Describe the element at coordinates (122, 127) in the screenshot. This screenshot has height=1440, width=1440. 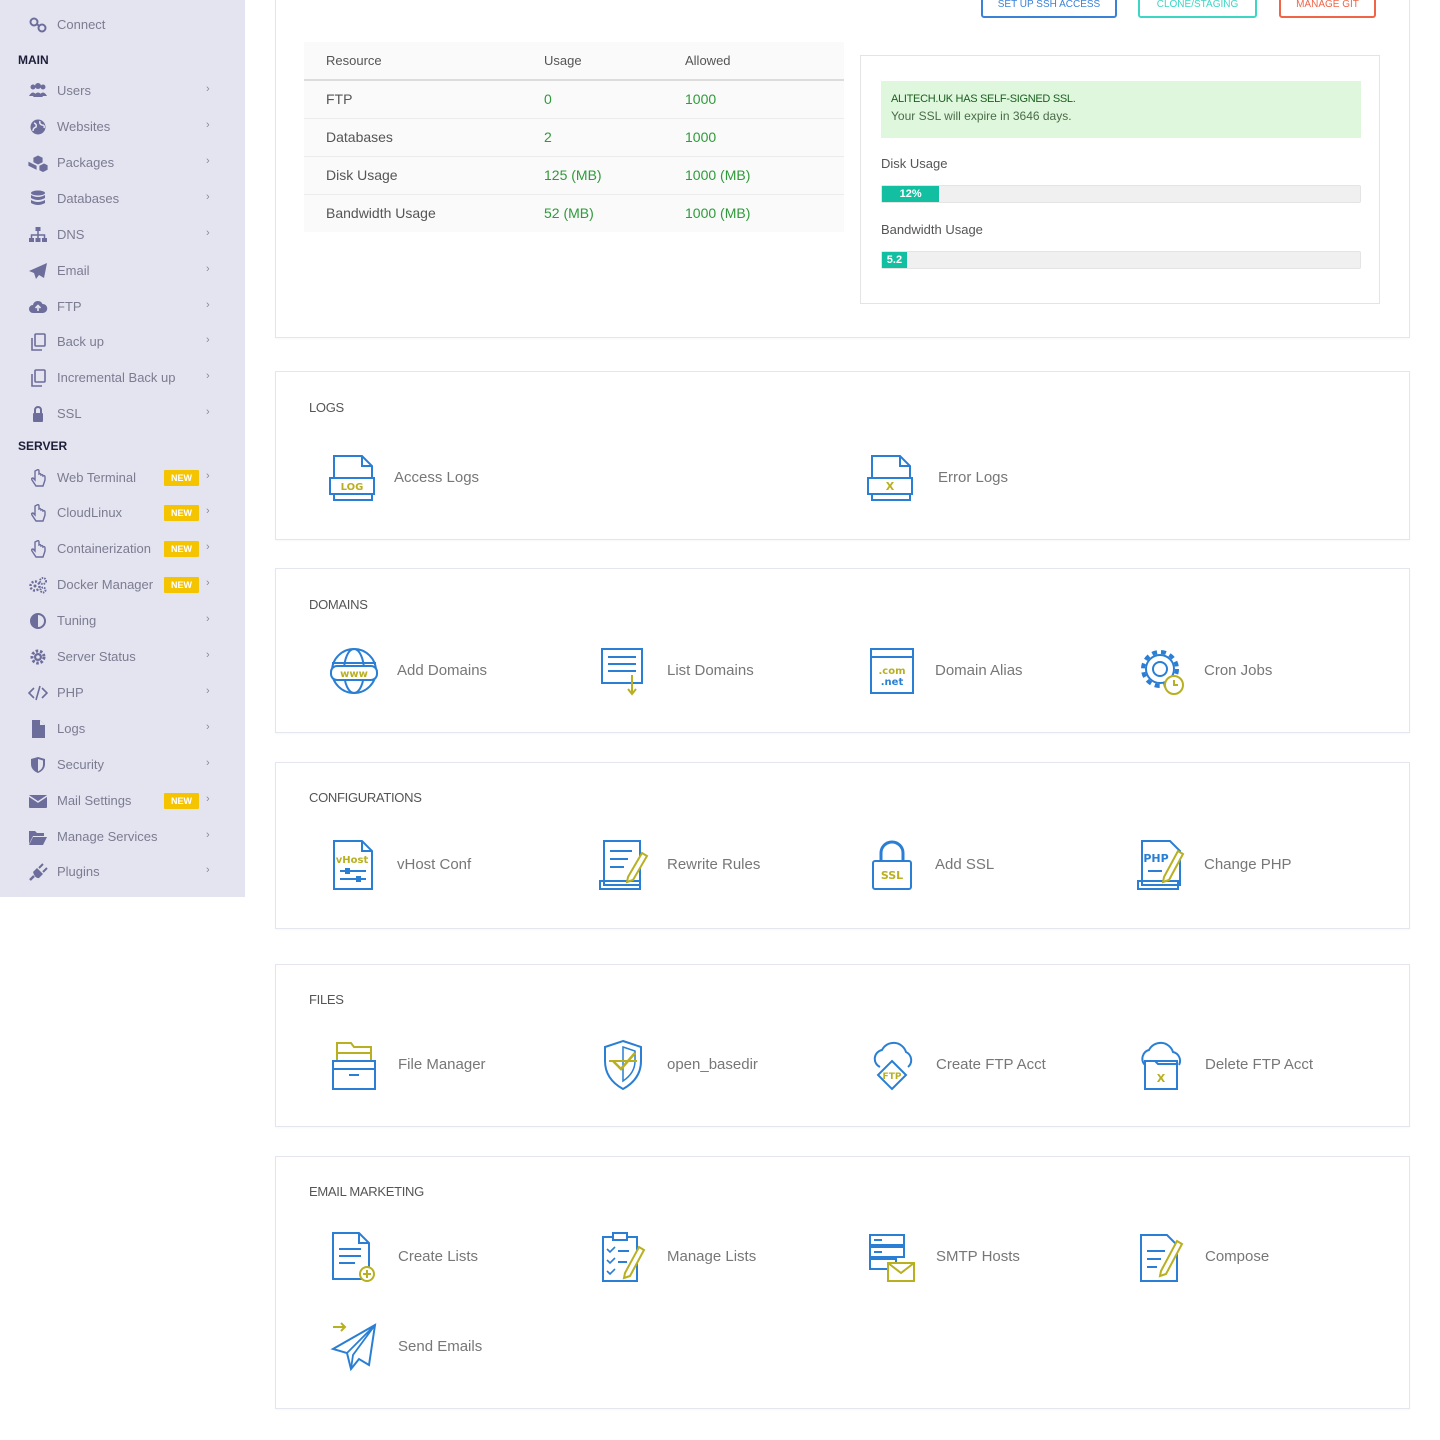
I see `sidebar-item-websites: Websites ›` at that location.